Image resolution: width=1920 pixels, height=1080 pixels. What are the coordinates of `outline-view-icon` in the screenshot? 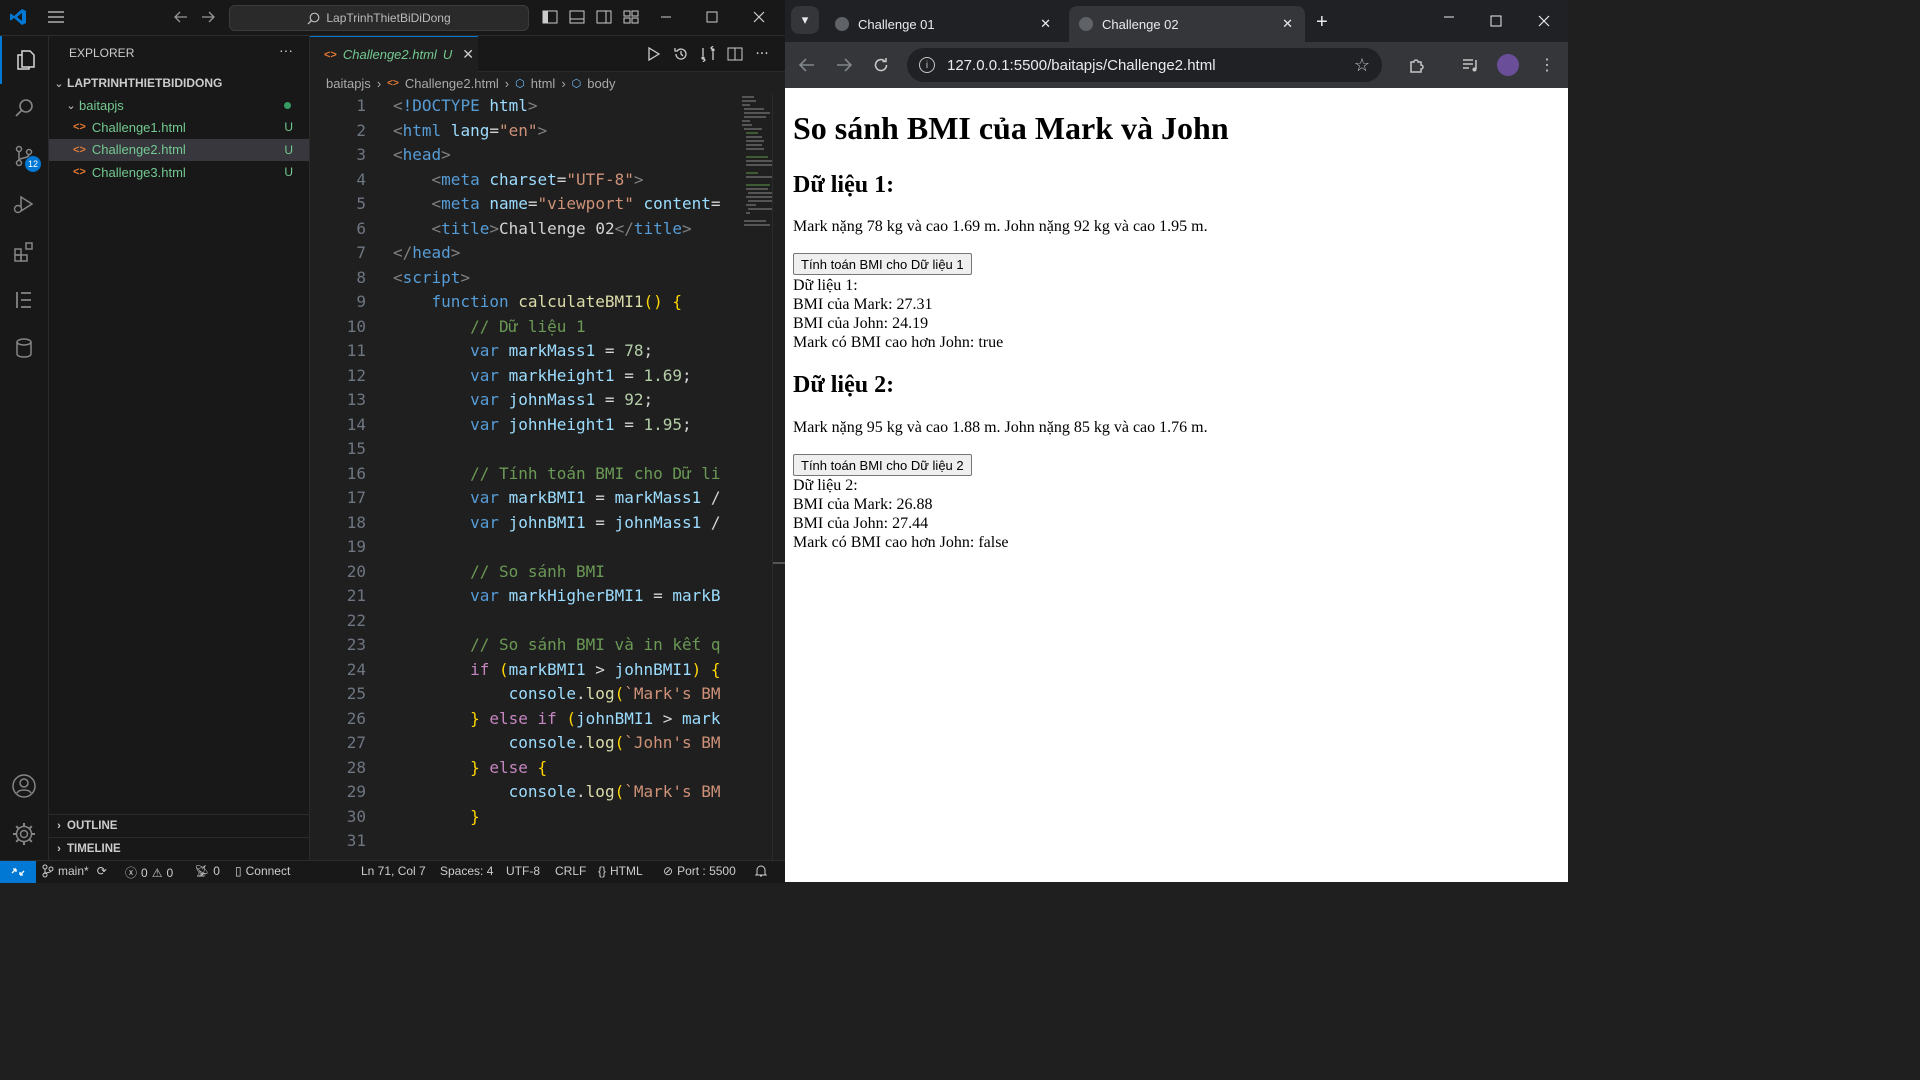 It's located at (24, 300).